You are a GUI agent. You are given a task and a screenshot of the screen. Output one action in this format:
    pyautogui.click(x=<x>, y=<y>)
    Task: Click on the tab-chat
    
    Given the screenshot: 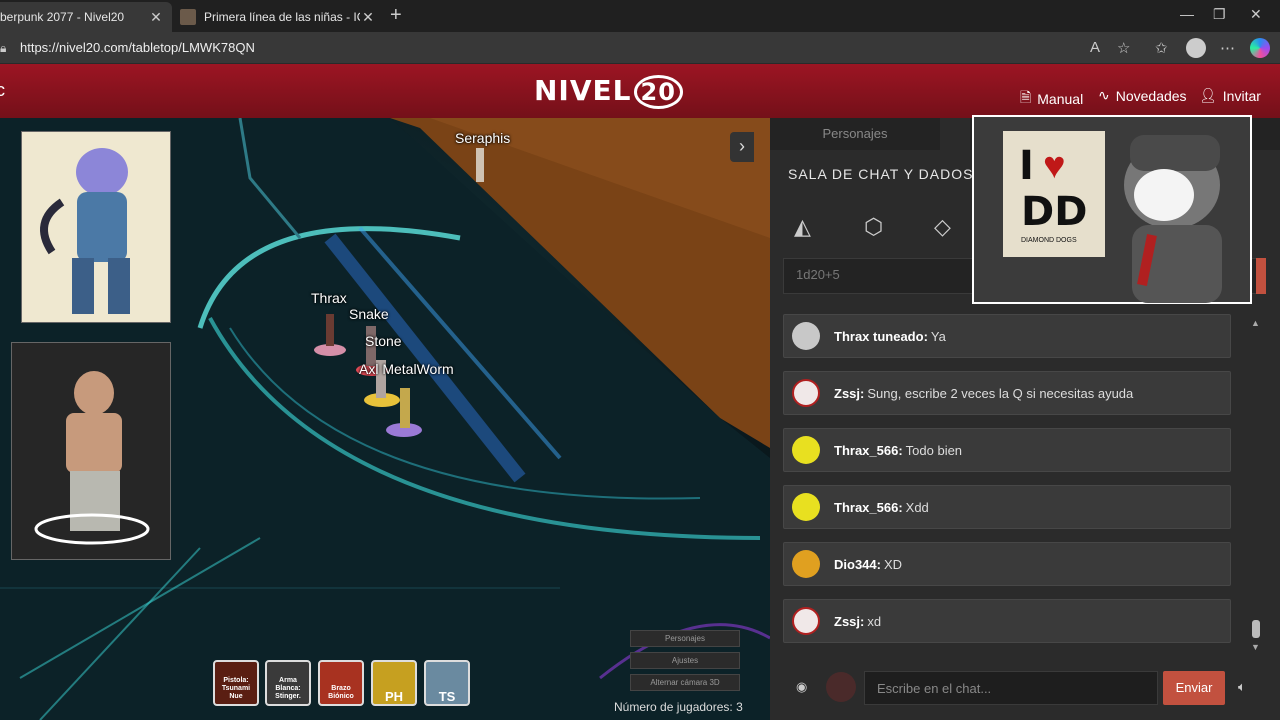 What is the action you would take?
    pyautogui.click(x=955, y=134)
    